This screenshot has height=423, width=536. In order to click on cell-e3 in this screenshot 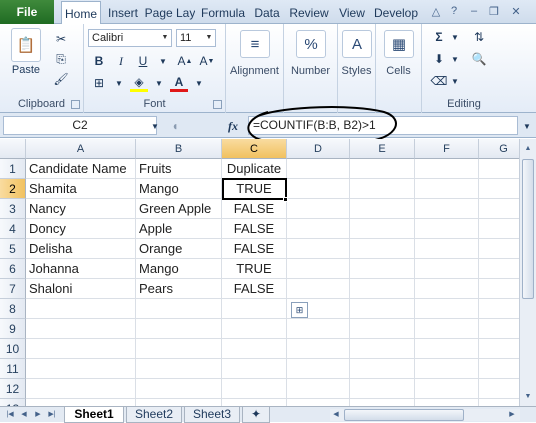, I will do `click(382, 209)`.